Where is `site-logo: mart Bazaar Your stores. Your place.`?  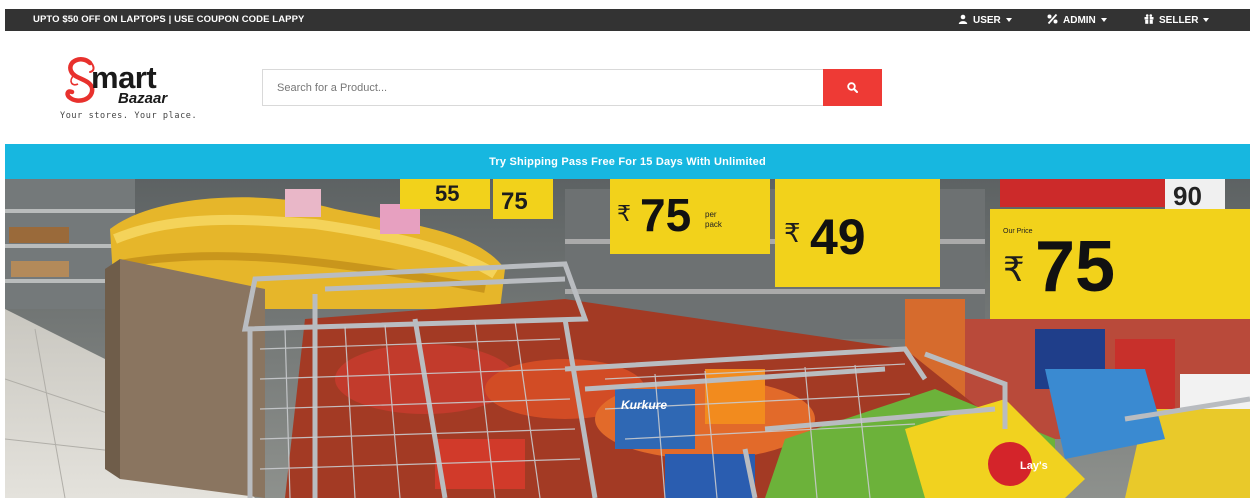 site-logo: mart Bazaar Your stores. Your place. is located at coordinates (130, 91).